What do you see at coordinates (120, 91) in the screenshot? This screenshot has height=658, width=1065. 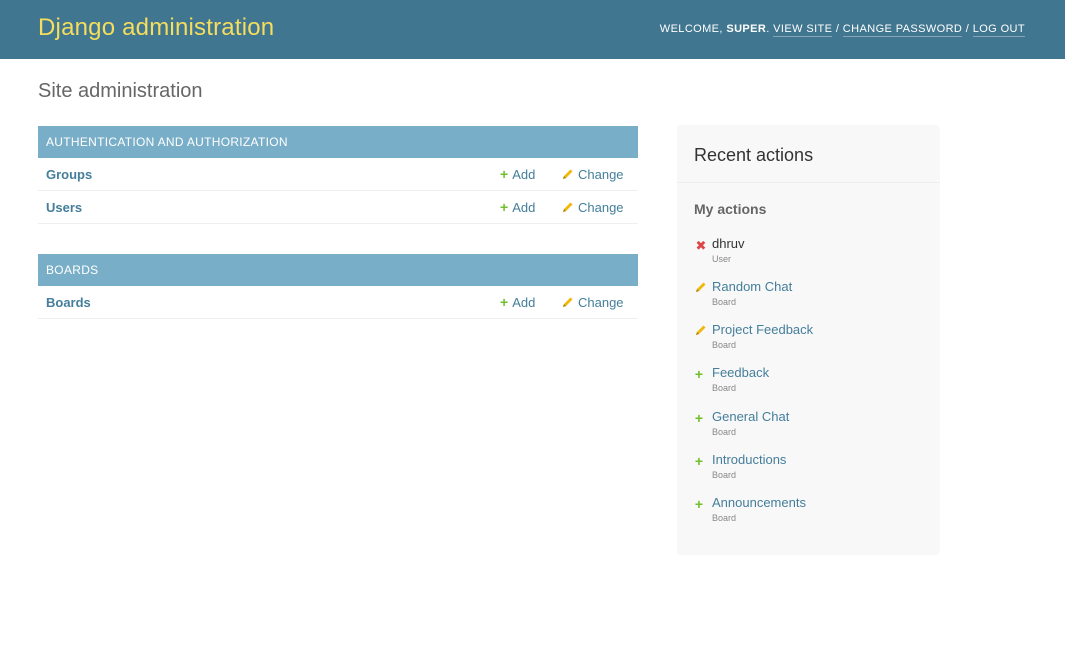 I see `page-title: Site administration` at bounding box center [120, 91].